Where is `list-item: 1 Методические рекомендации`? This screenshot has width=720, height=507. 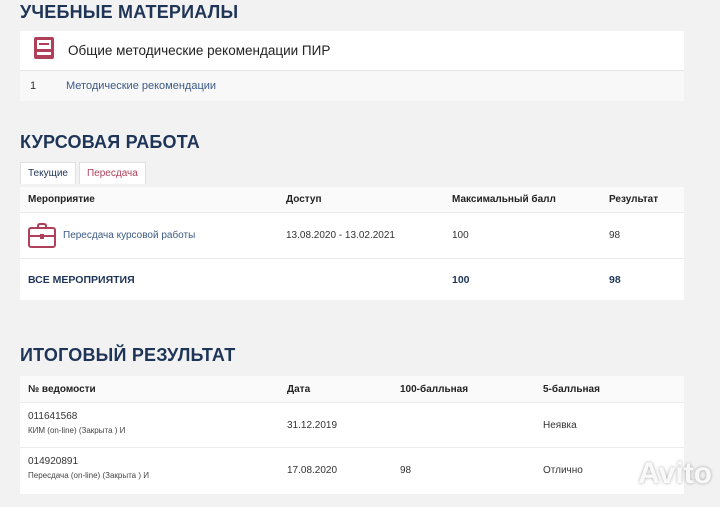
list-item: 1 Методические рекомендации is located at coordinates (352, 86).